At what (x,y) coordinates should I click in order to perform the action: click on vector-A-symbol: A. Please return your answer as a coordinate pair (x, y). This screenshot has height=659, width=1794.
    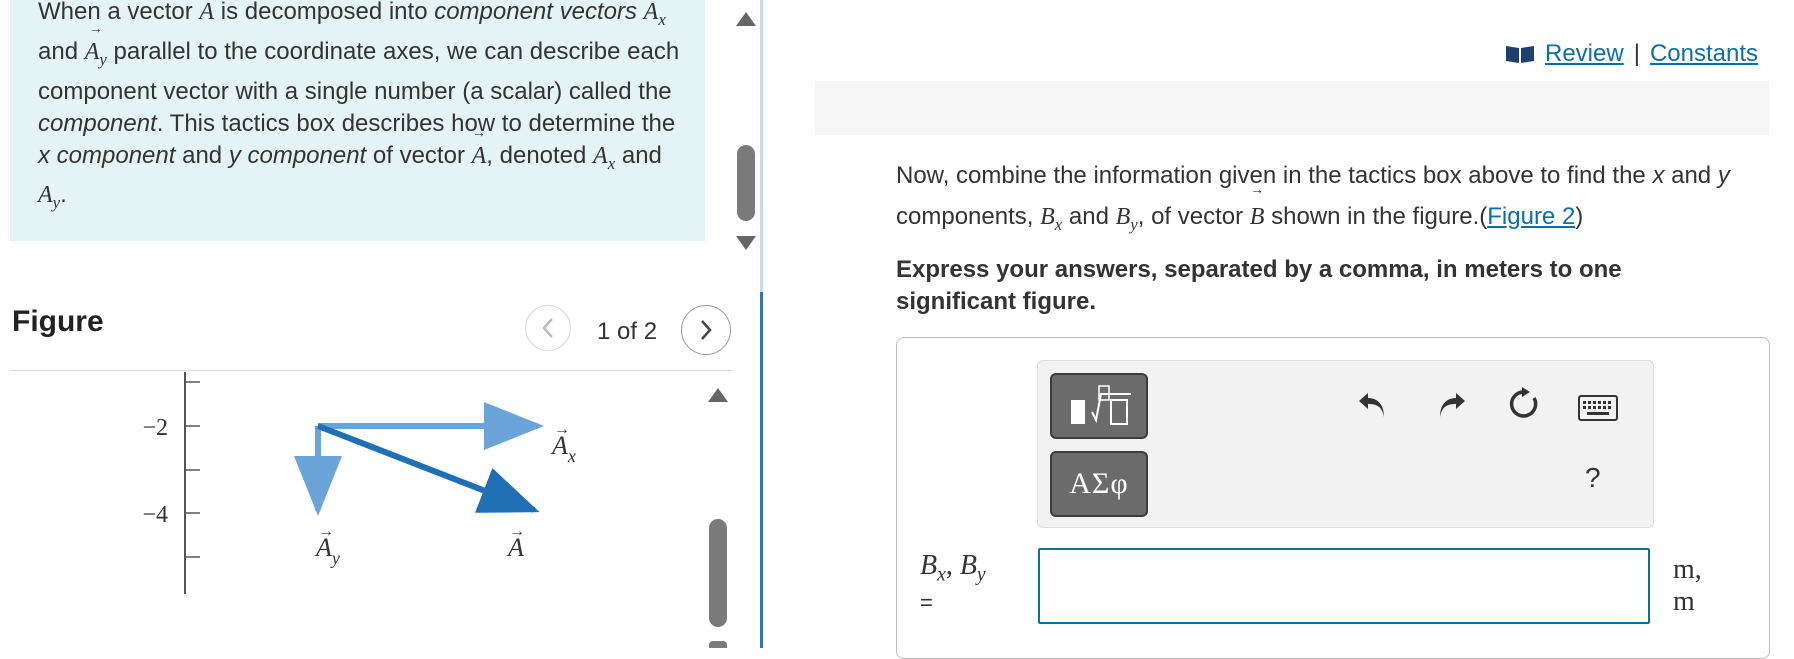
    Looking at the image, I should click on (479, 149).